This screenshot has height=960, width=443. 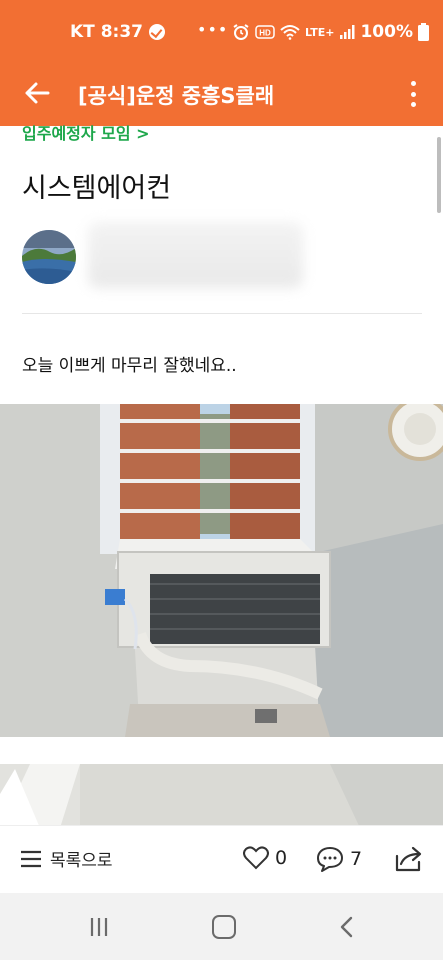 I want to click on post-body: 오늘 이쁘게 마무리 잘했네요.., so click(x=129, y=366).